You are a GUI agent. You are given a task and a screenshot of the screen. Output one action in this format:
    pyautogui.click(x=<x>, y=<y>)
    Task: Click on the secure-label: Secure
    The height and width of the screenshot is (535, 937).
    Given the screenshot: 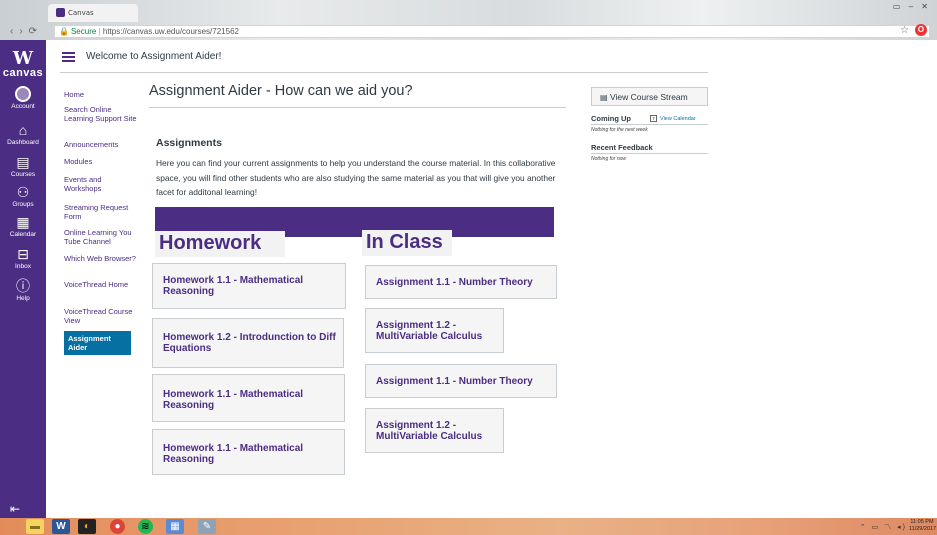 What is the action you would take?
    pyautogui.click(x=83, y=31)
    